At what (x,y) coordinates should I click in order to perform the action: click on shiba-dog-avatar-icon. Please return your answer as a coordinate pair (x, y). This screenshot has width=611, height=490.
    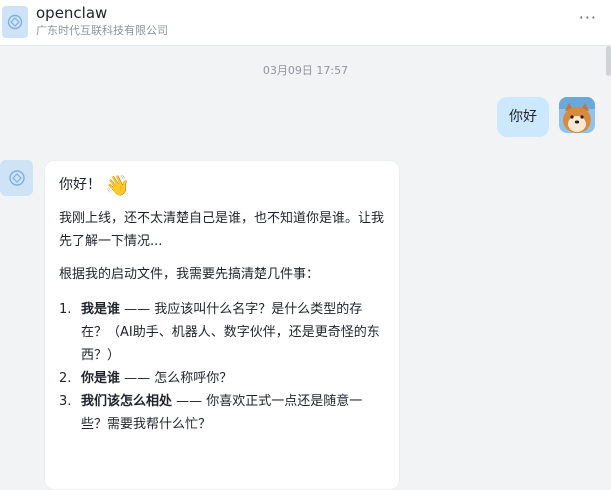
    Looking at the image, I should click on (577, 115).